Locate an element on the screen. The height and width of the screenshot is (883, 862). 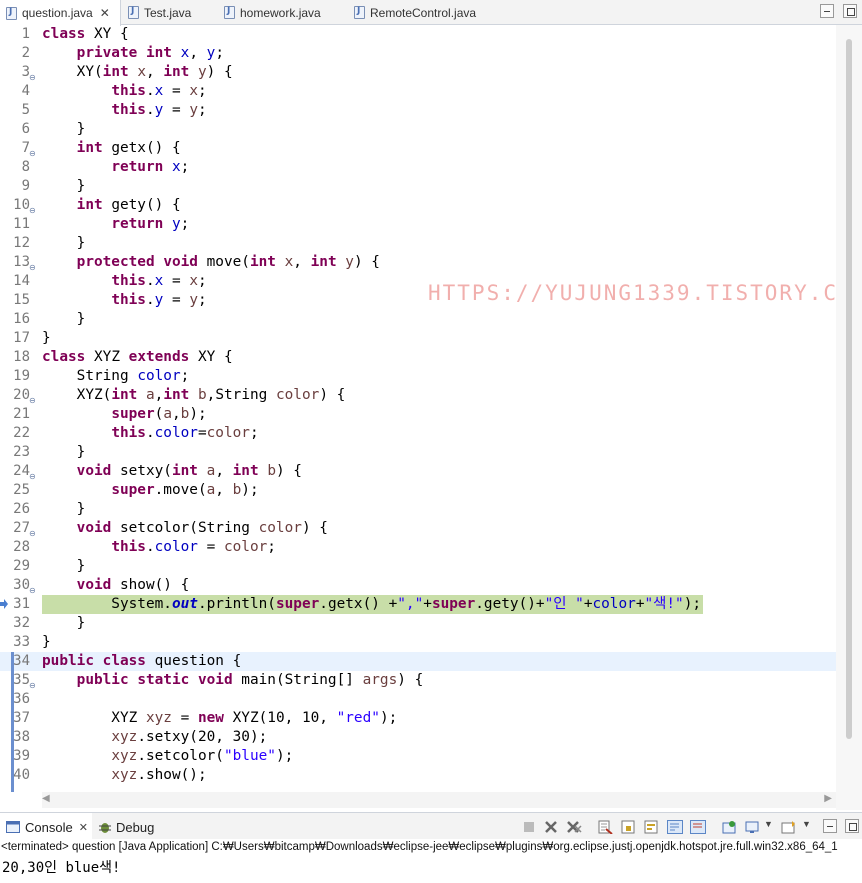
tab-console: Console ✕ is located at coordinates (46, 827).